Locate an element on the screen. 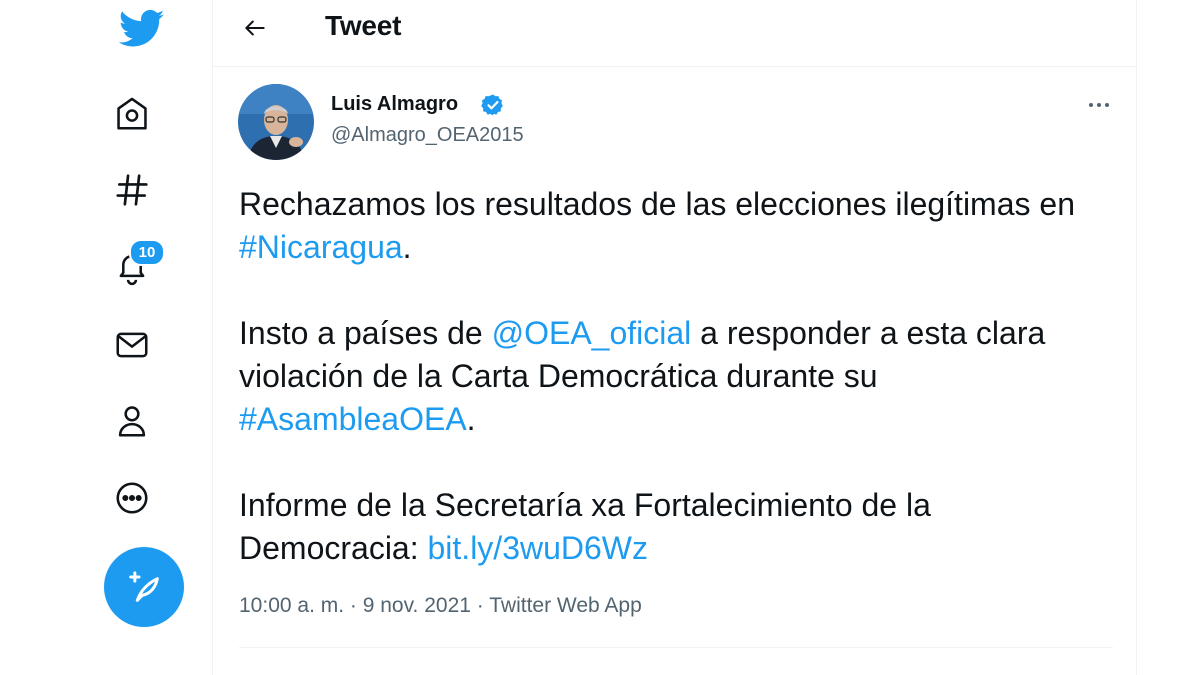 The height and width of the screenshot is (675, 1200). mention-oea-oficial-link: @OEA_oficial is located at coordinates (592, 333).